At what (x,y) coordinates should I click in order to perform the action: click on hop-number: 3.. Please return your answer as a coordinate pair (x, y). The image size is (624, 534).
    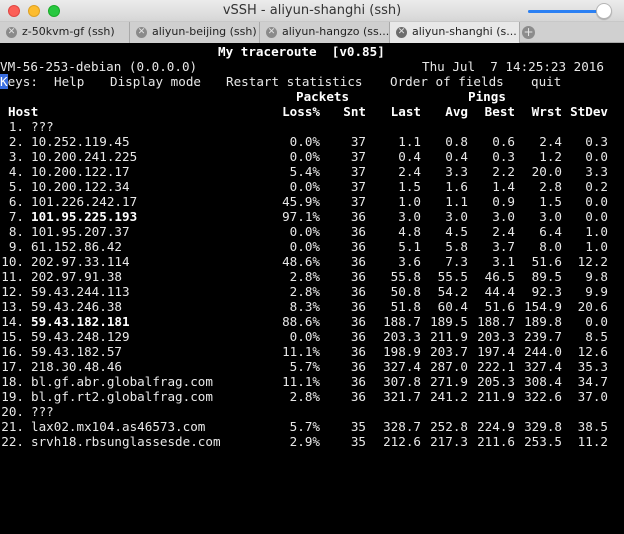
    Looking at the image, I should click on (16, 156).